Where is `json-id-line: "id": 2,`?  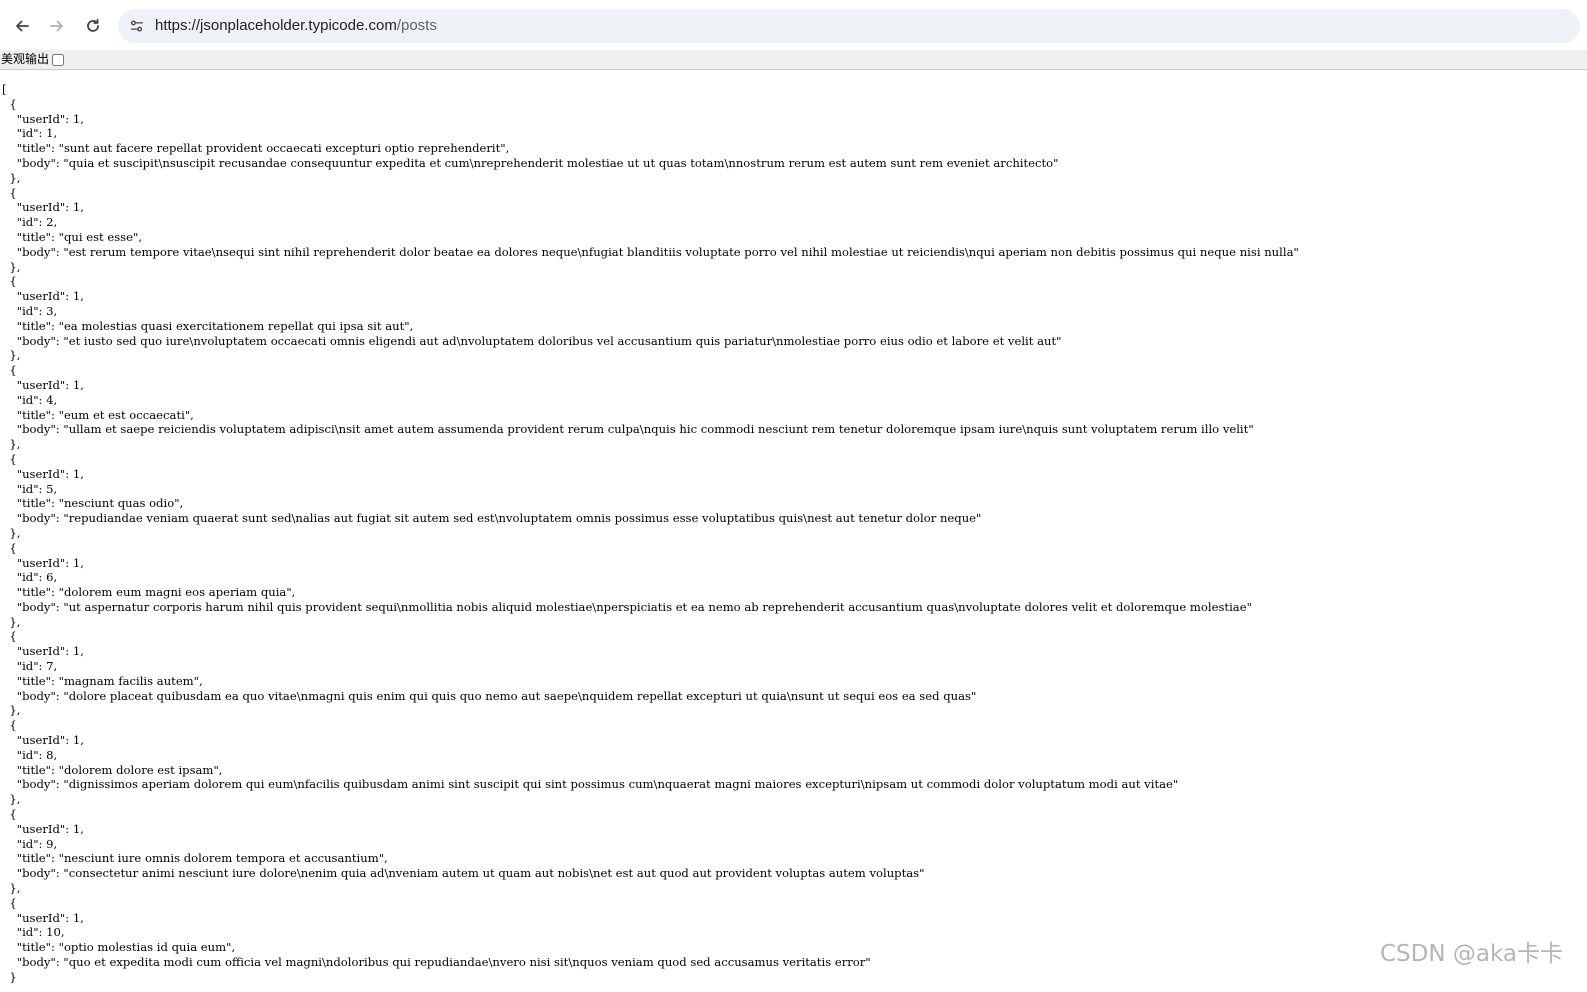 json-id-line: "id": 2, is located at coordinates (30, 222).